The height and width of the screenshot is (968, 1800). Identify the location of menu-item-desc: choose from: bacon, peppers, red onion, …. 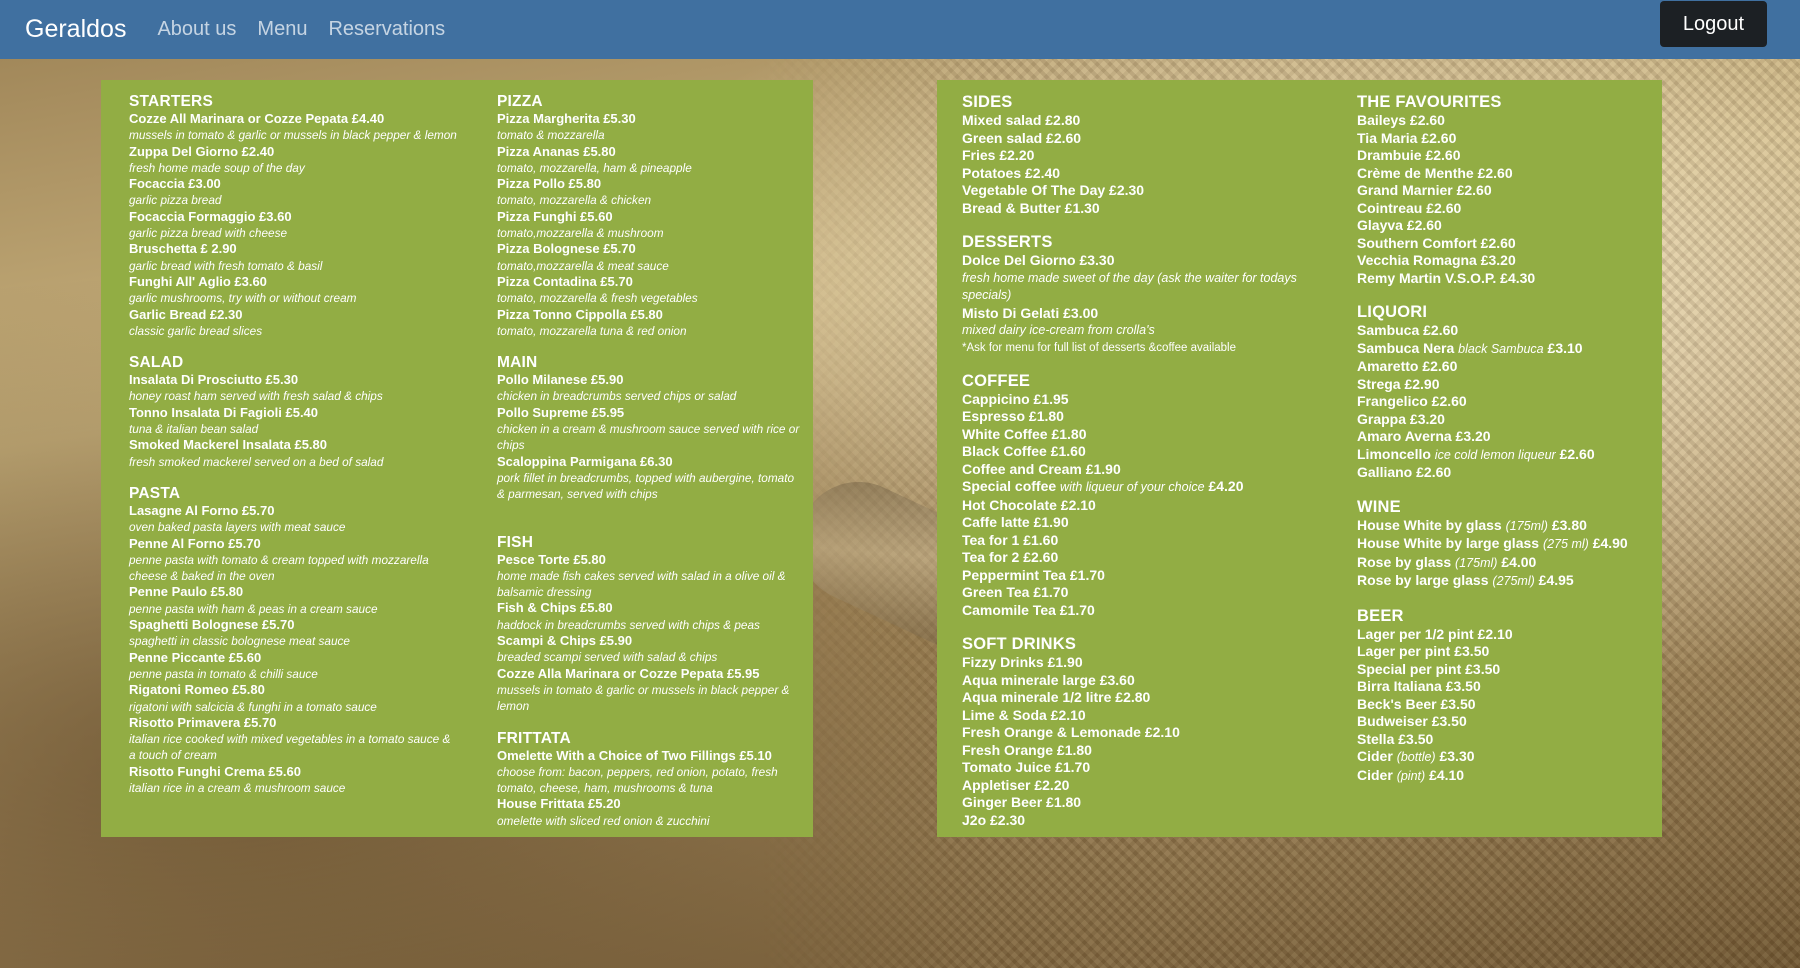
(637, 780).